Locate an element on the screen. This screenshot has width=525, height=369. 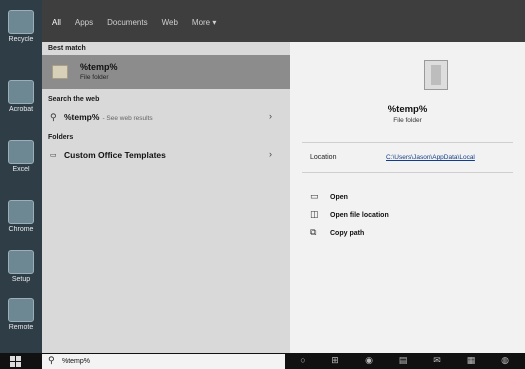
folder-icon is located at coordinates (60, 72).